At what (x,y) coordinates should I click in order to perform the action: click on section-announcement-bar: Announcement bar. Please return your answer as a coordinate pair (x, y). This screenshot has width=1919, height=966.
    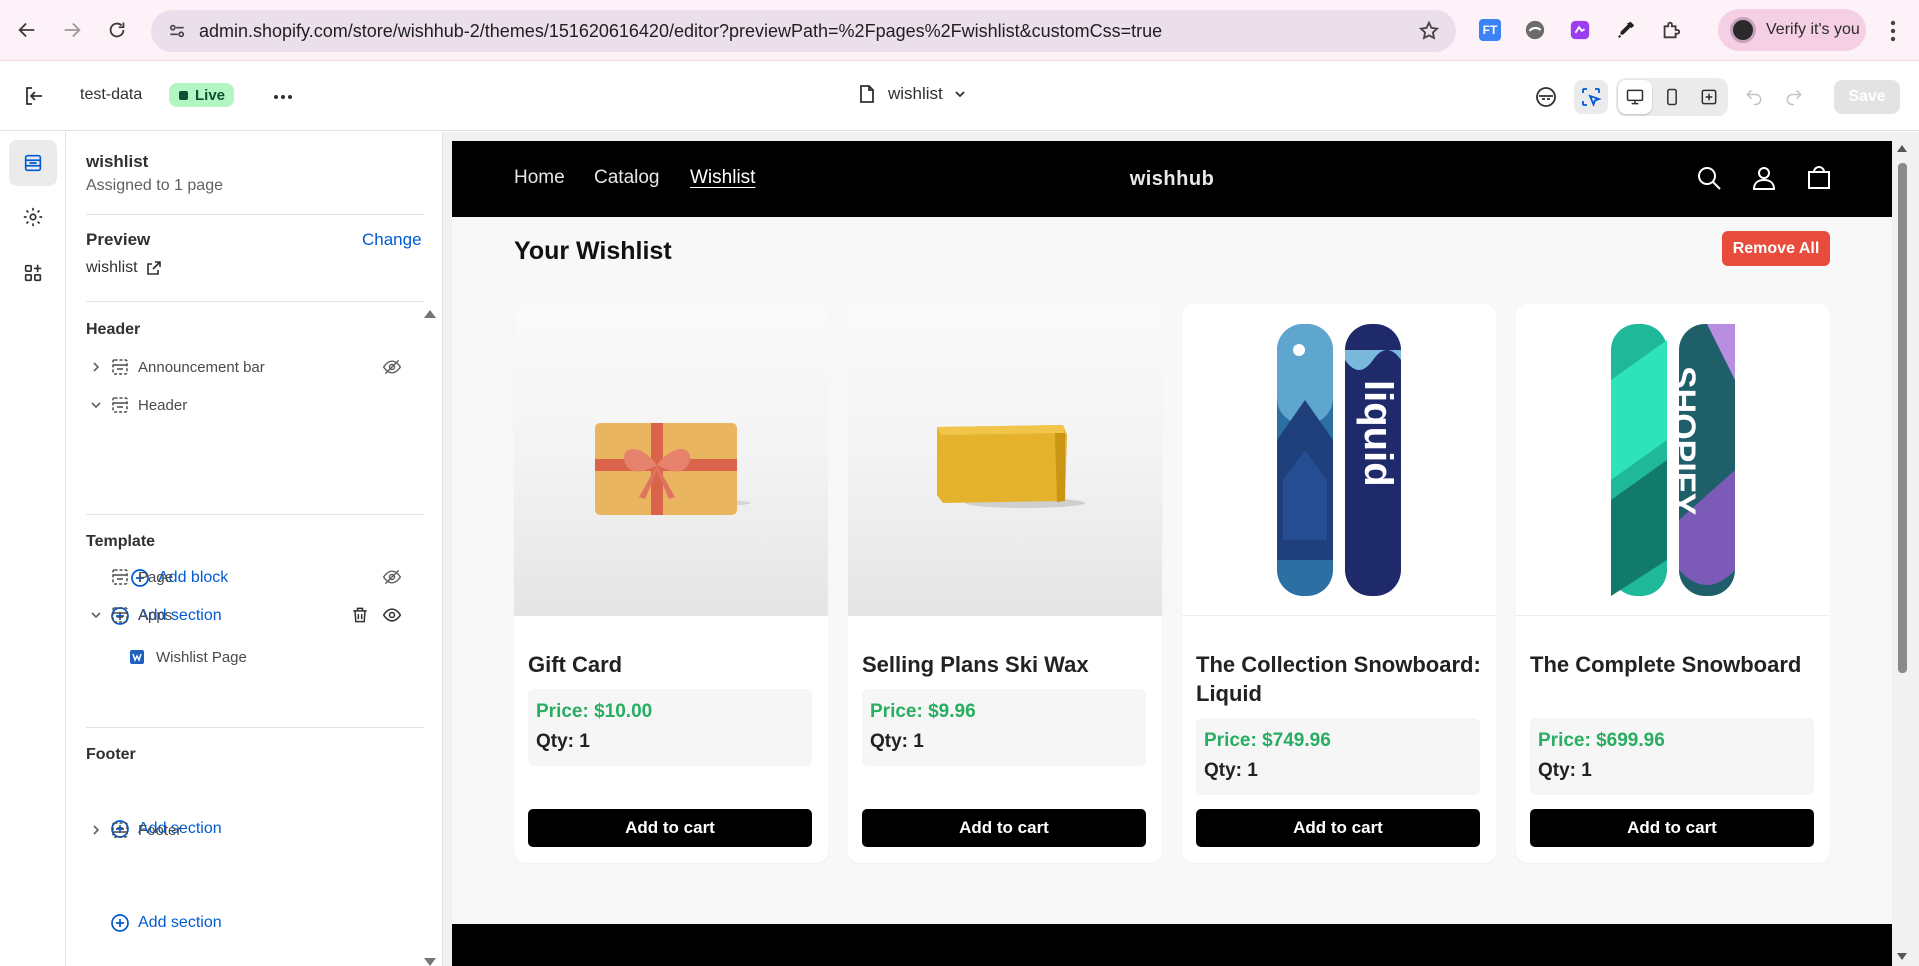
    Looking at the image, I should click on (255, 367).